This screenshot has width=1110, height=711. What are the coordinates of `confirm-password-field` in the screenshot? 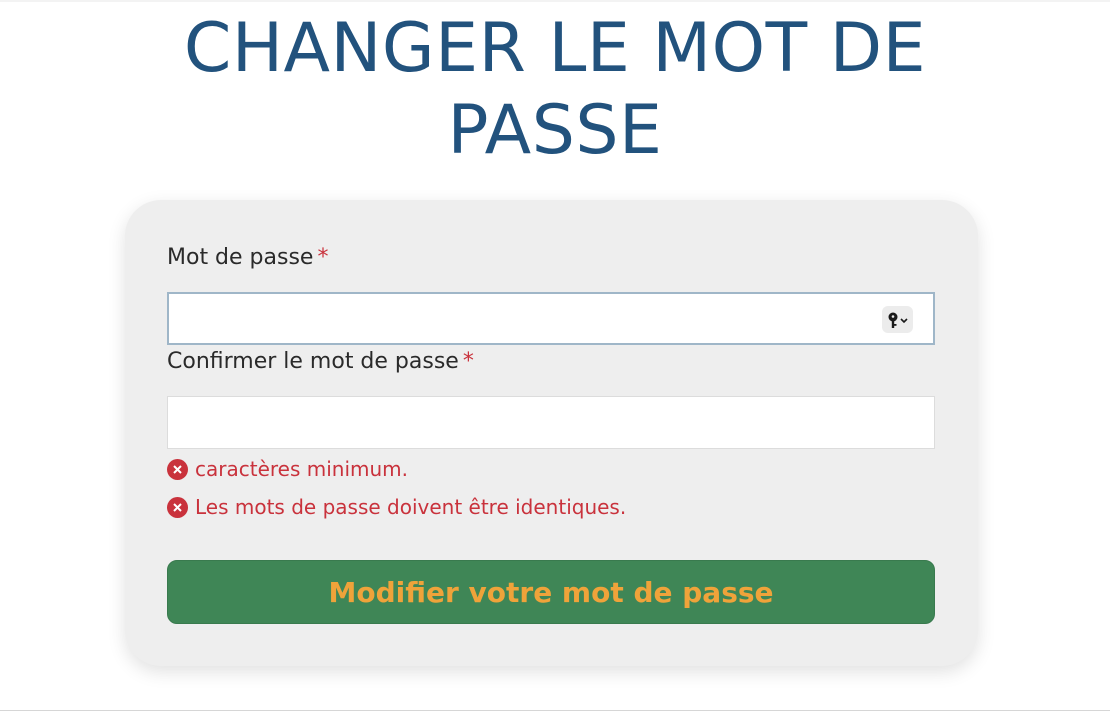 It's located at (551, 422).